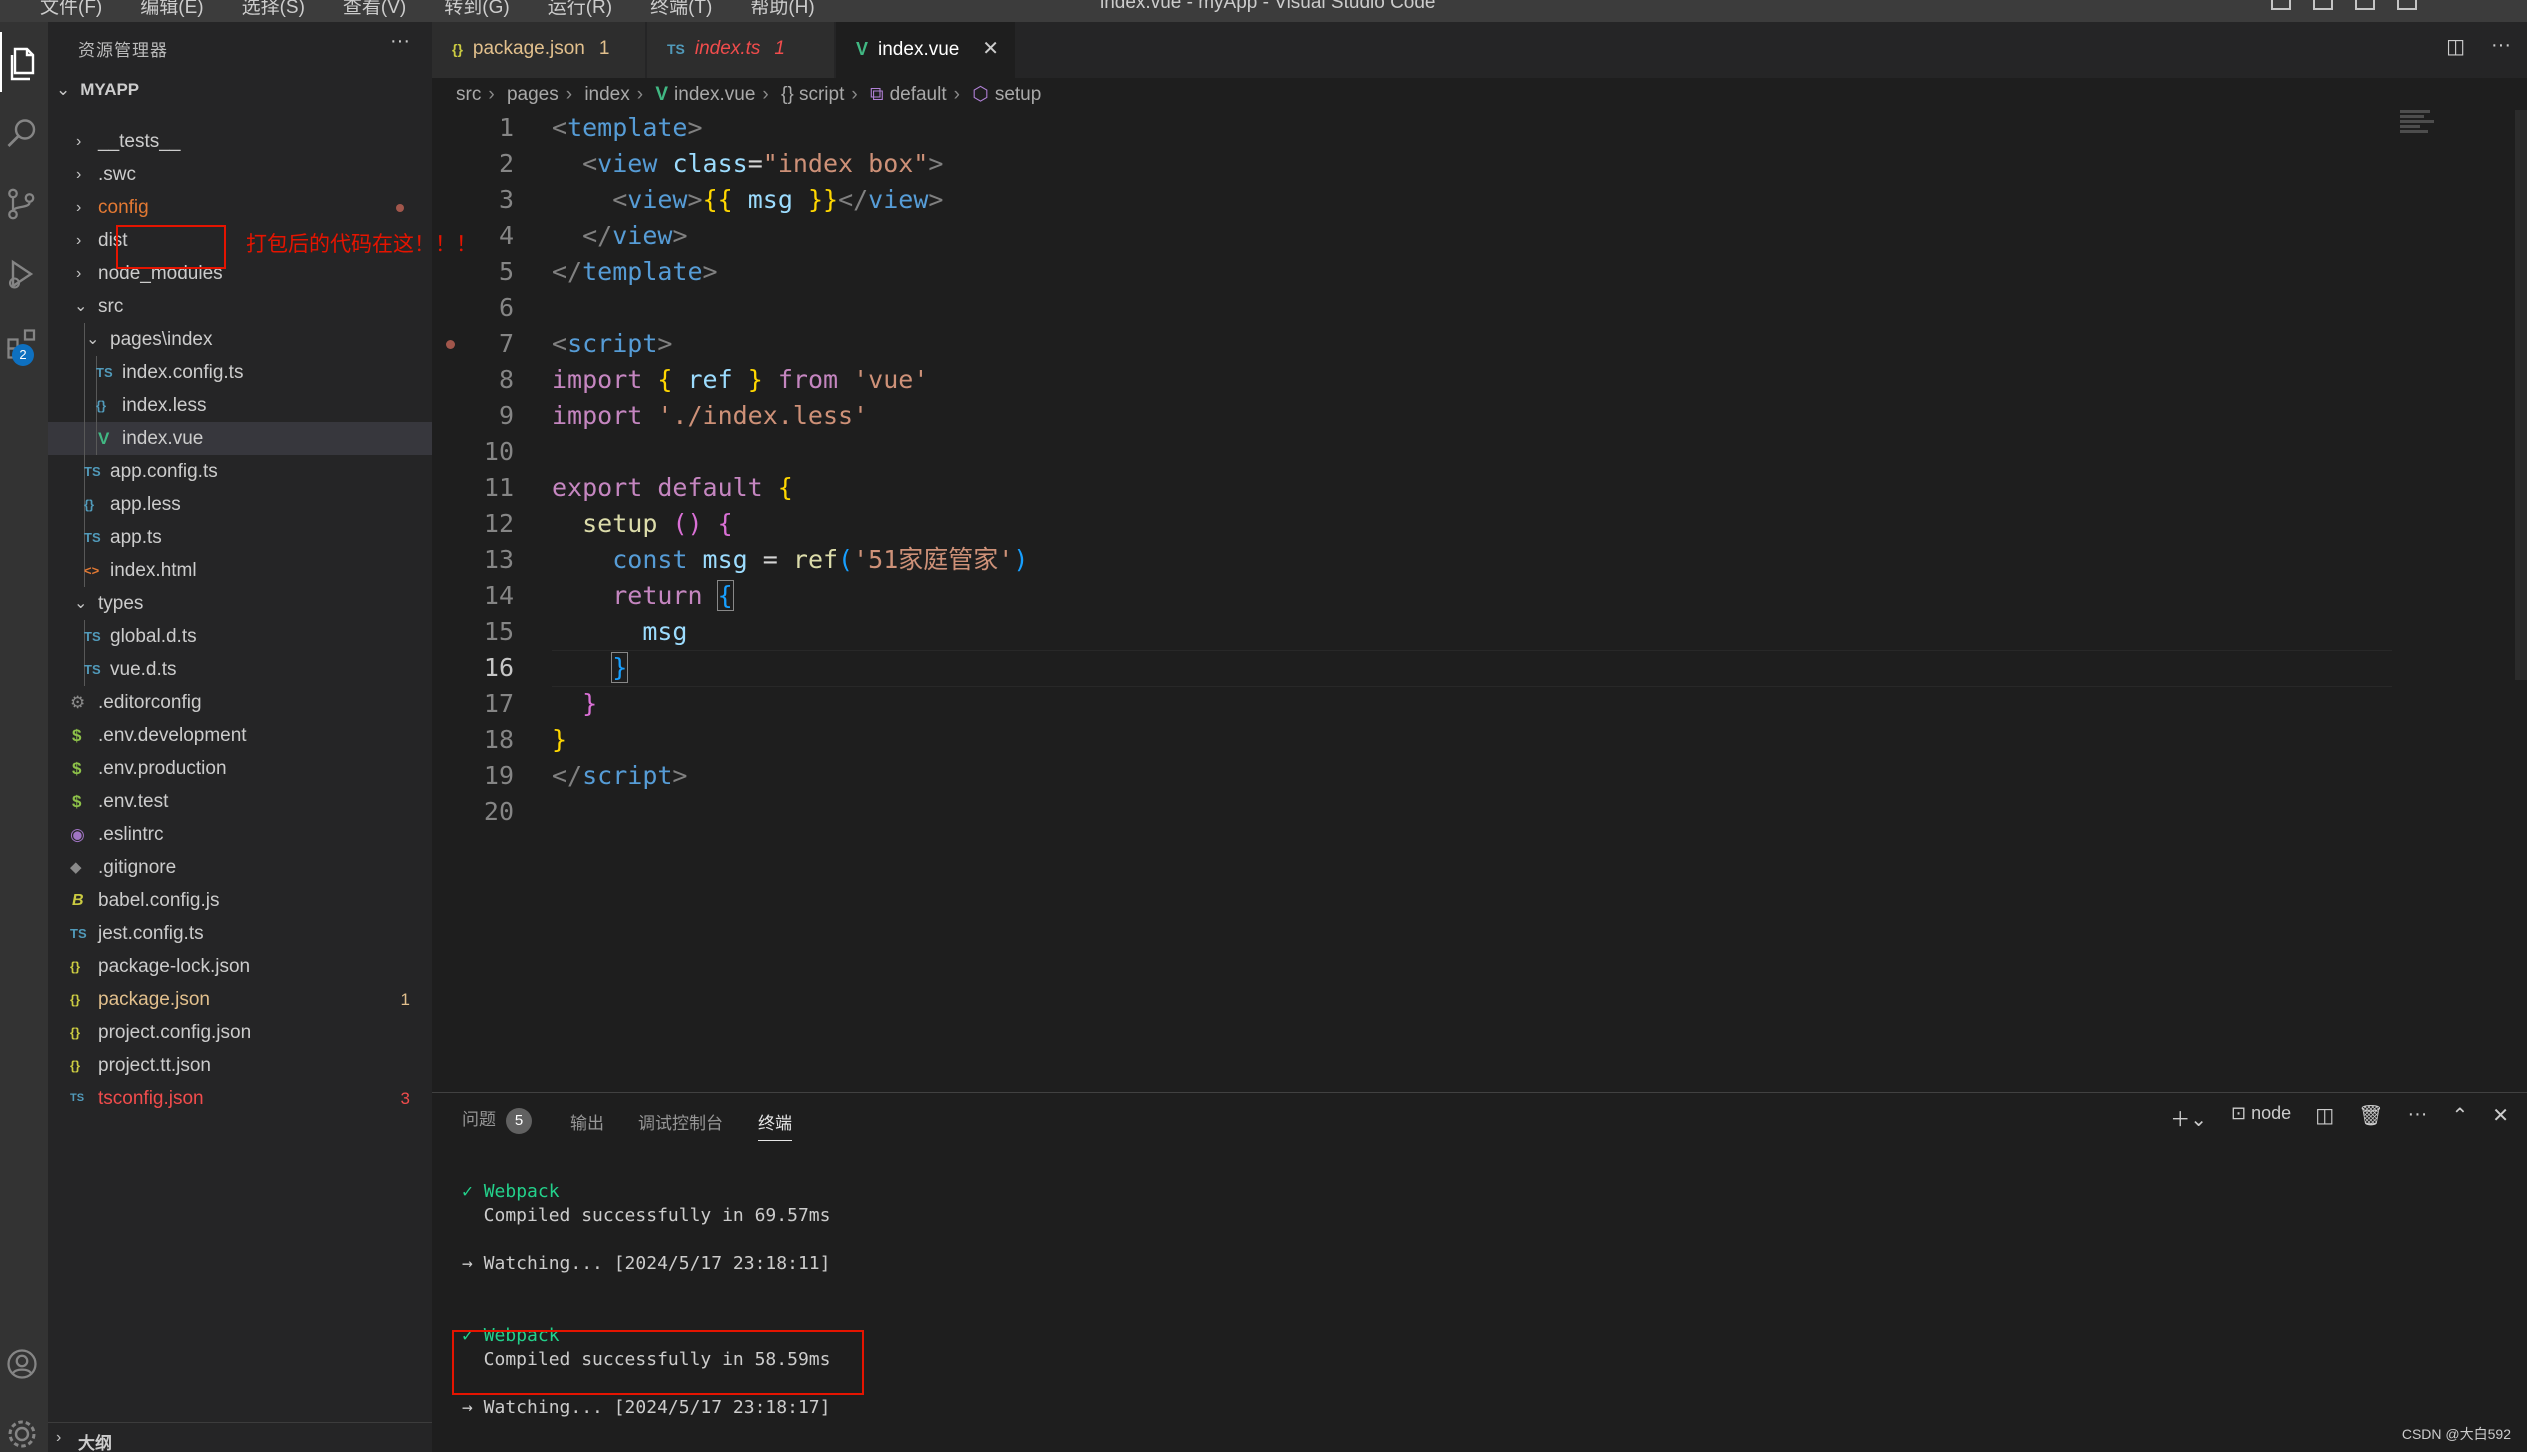  I want to click on tree-item-global-d-ts: TS global.d.ts, so click(240, 636).